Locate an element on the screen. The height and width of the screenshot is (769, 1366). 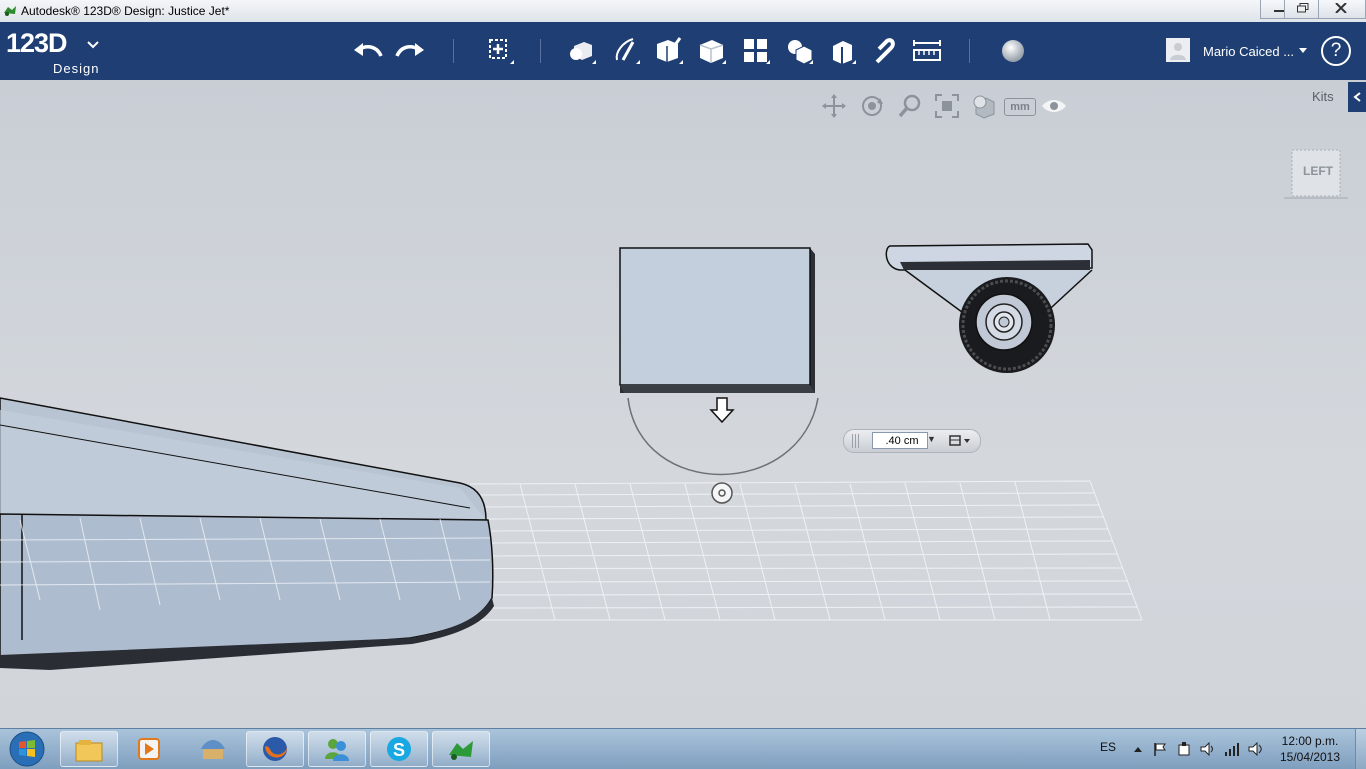
taskbar-messenger is located at coordinates (337, 749).